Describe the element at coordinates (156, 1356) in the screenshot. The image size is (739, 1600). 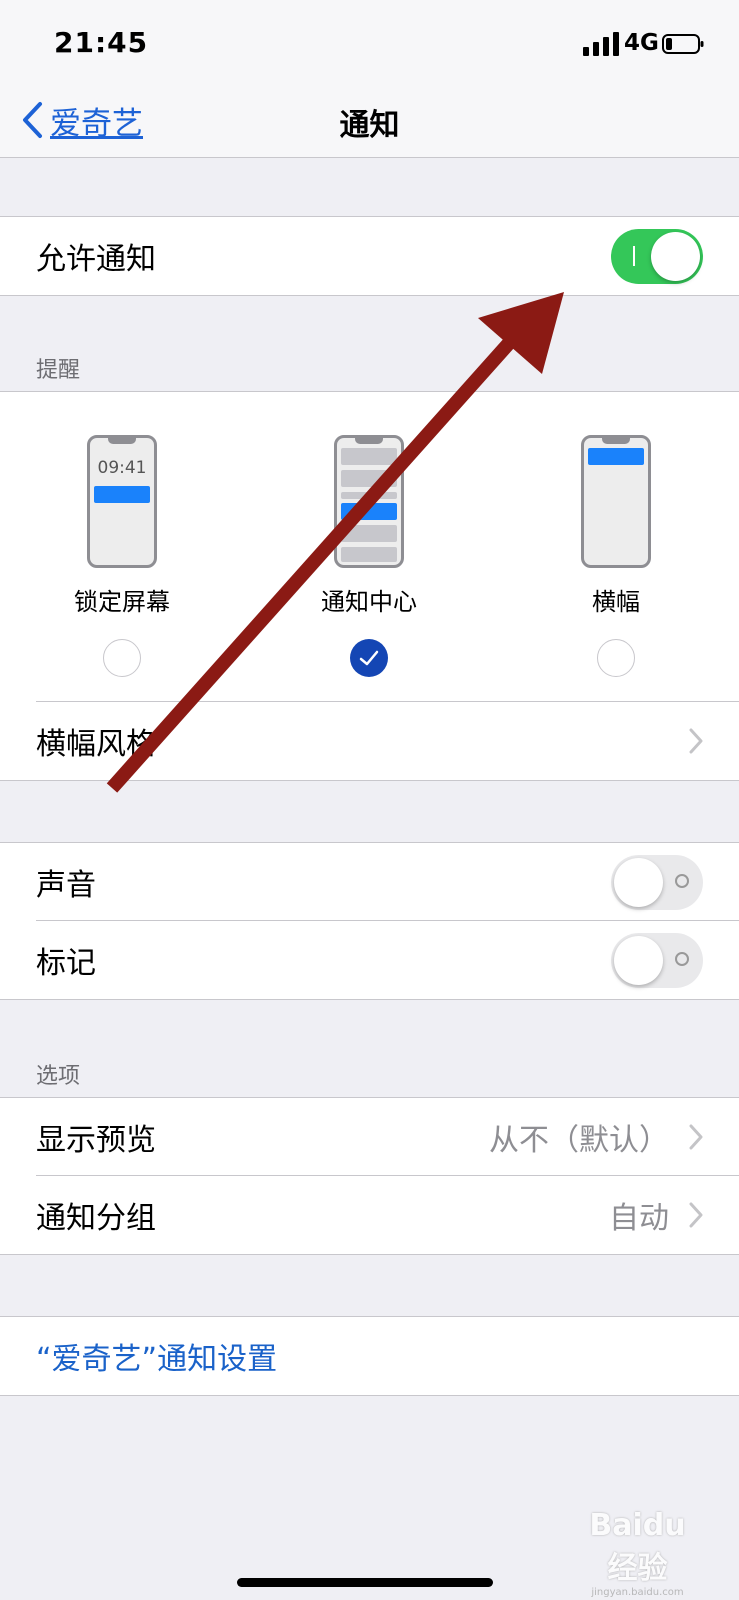
I see `app-notification-settings-link: “爱奇艺”通知设置` at that location.